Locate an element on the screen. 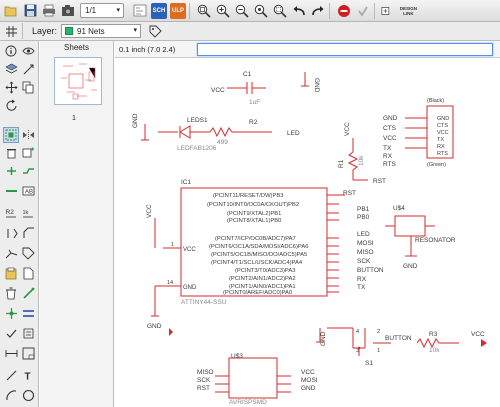 The image size is (500, 407). tag-icon is located at coordinates (155, 31).